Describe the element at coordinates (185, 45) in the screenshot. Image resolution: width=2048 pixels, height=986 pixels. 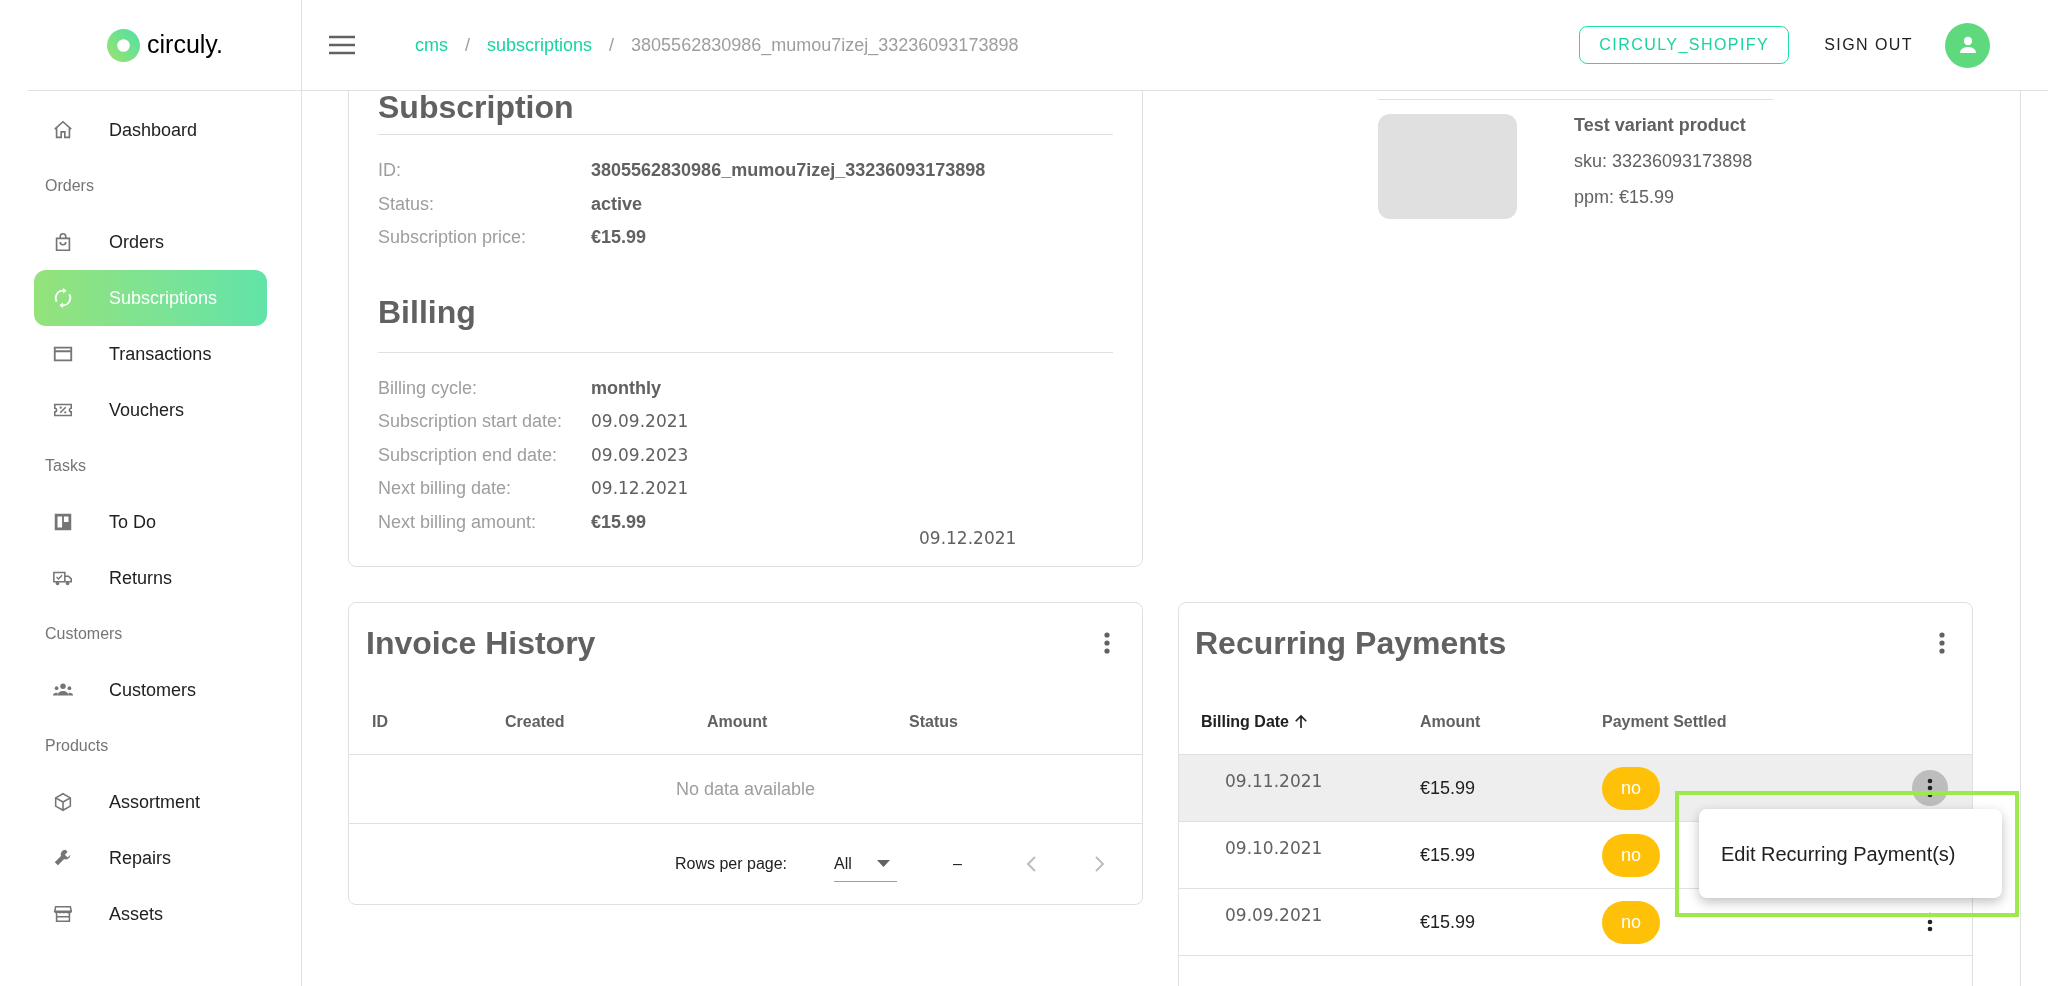
I see `logo-text: circuly.` at that location.